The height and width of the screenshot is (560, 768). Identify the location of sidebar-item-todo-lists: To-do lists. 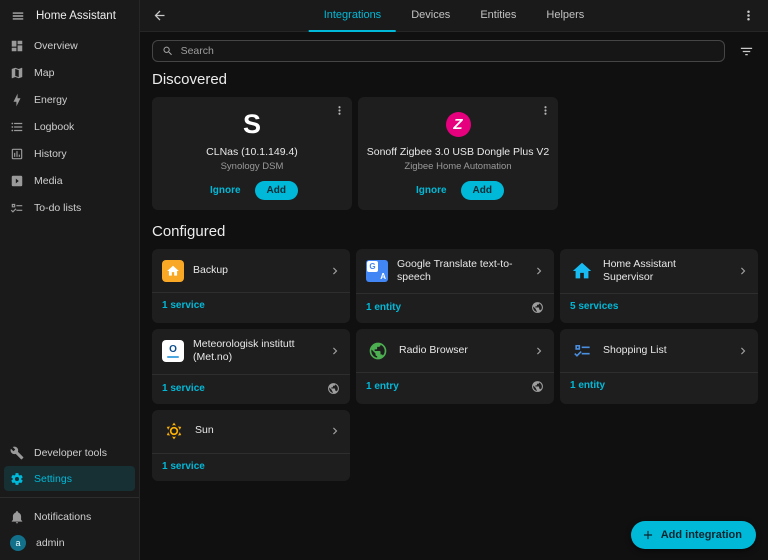
(69, 207).